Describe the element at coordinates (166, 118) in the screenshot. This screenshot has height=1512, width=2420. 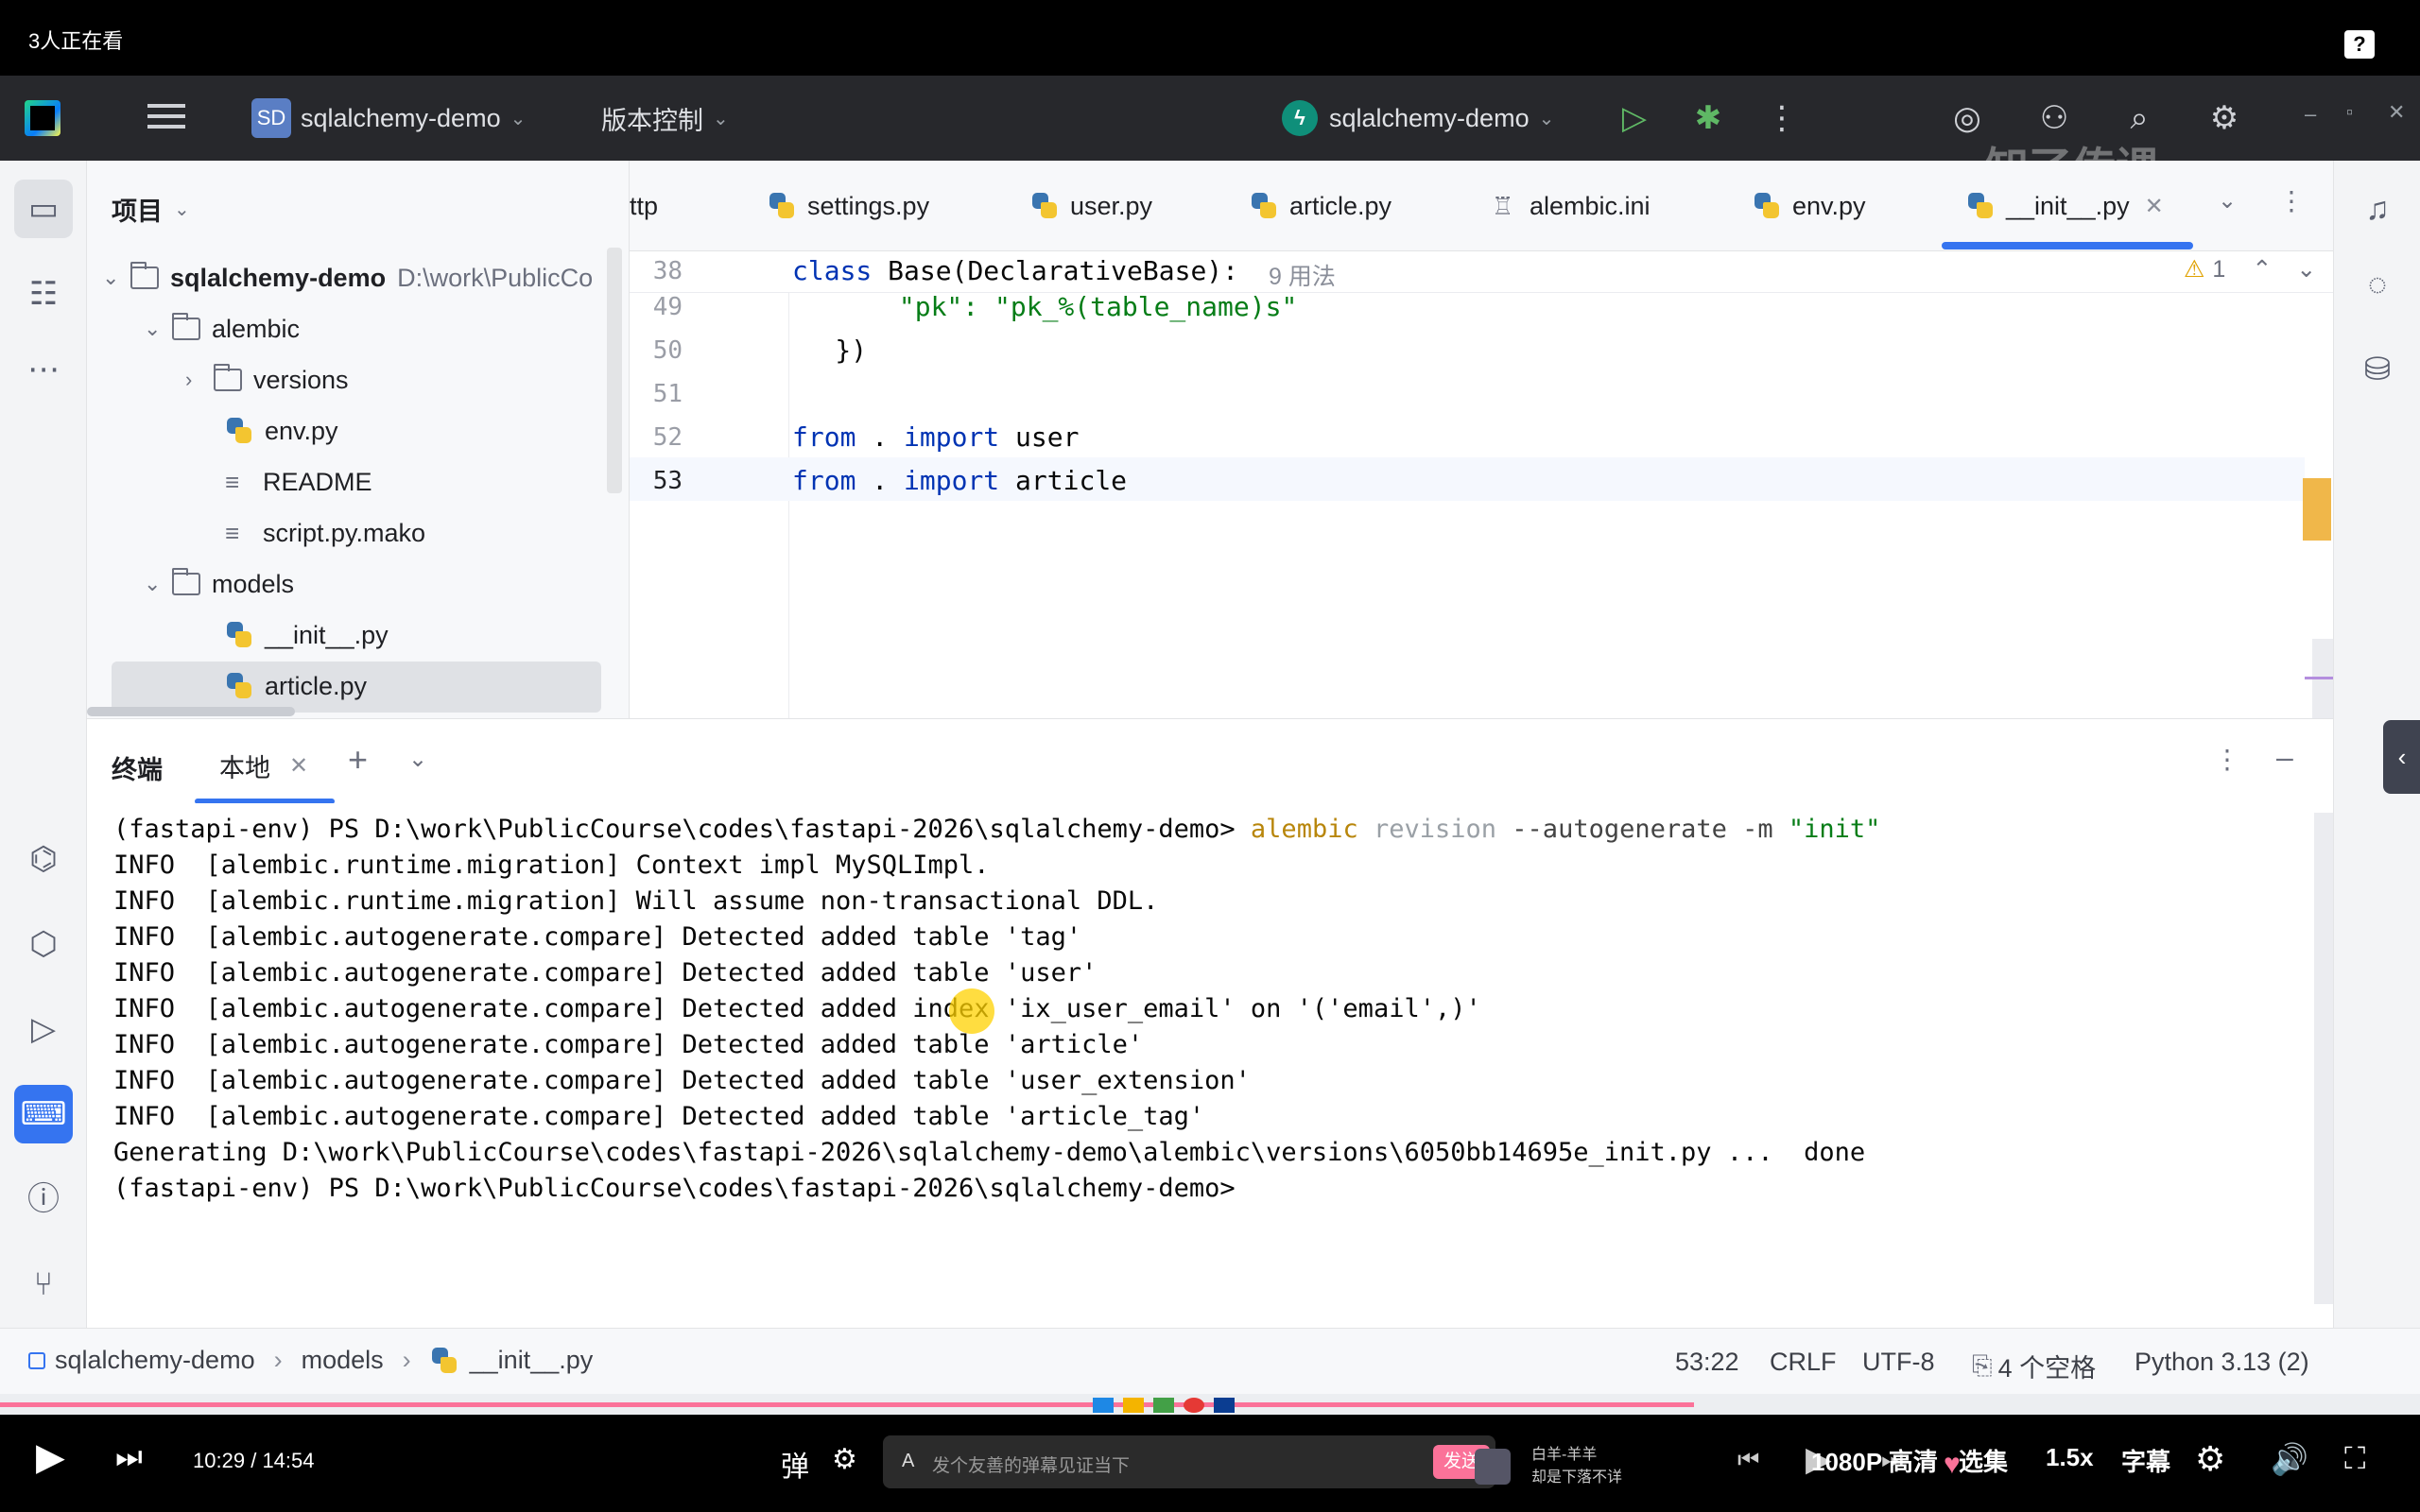
I see `main-menu-icon` at that location.